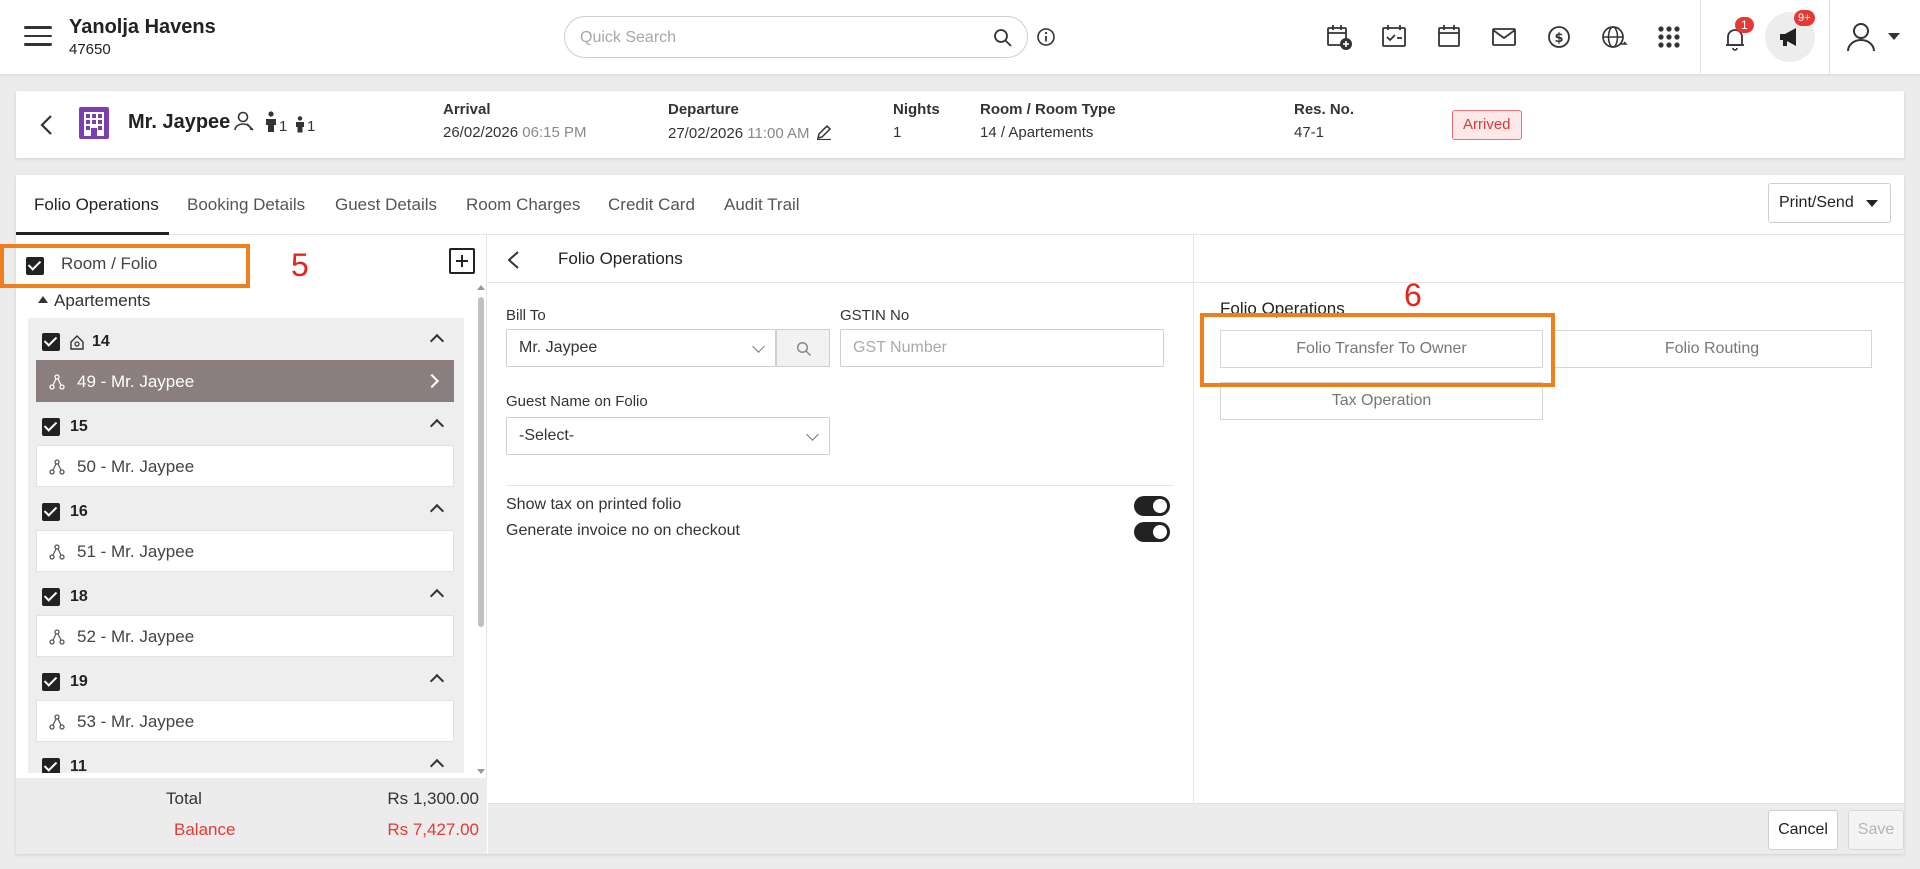  What do you see at coordinates (1788, 37) in the screenshot?
I see `megaphone-icon` at bounding box center [1788, 37].